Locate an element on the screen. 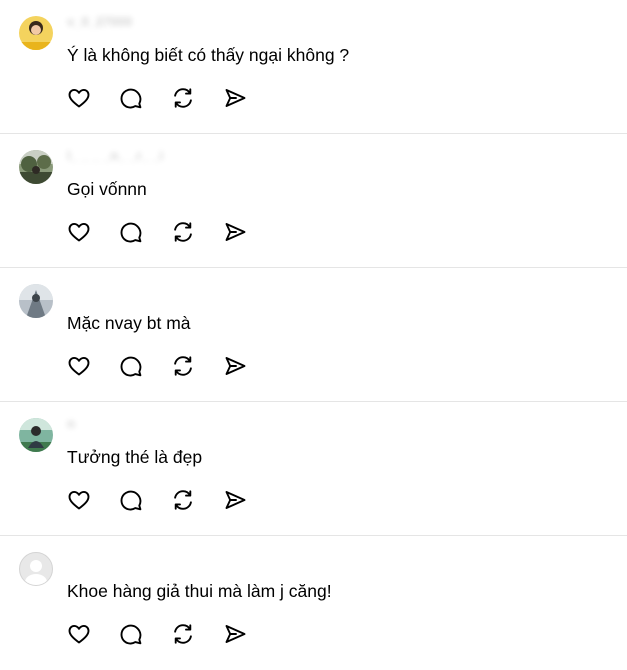 The width and height of the screenshot is (627, 670). post-text: Gọi vốnnn is located at coordinates (107, 189).